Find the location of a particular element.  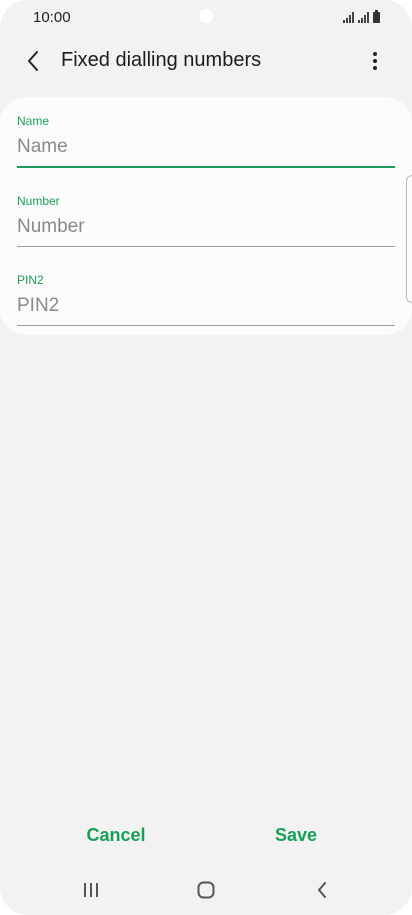

name-label: Name is located at coordinates (33, 121).